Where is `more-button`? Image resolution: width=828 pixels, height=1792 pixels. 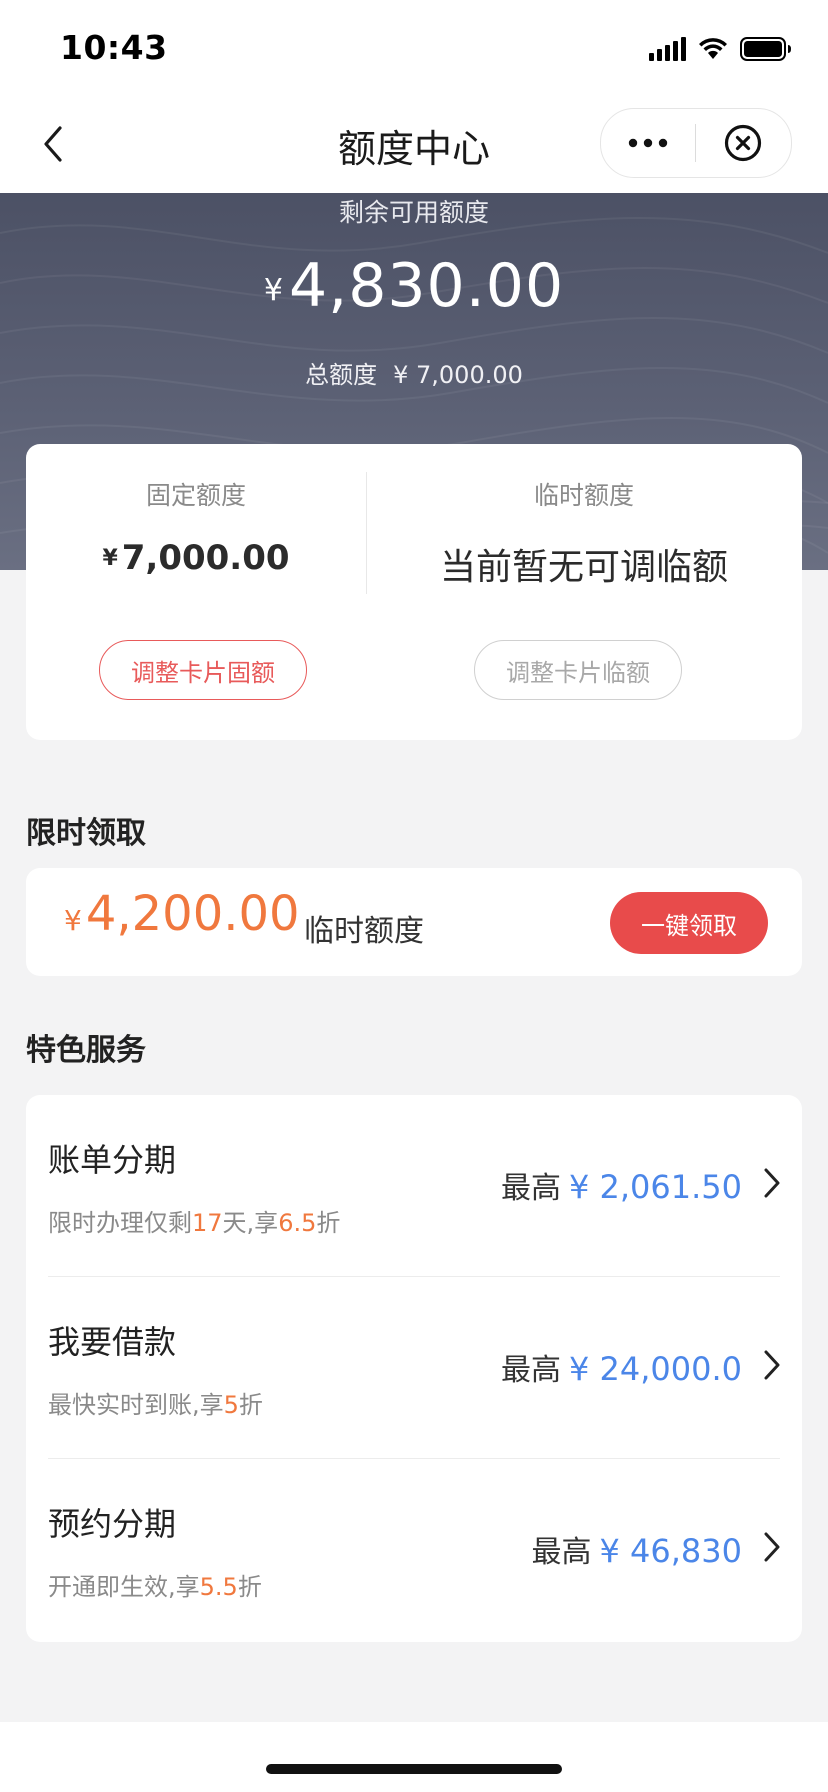
more-button is located at coordinates (648, 143).